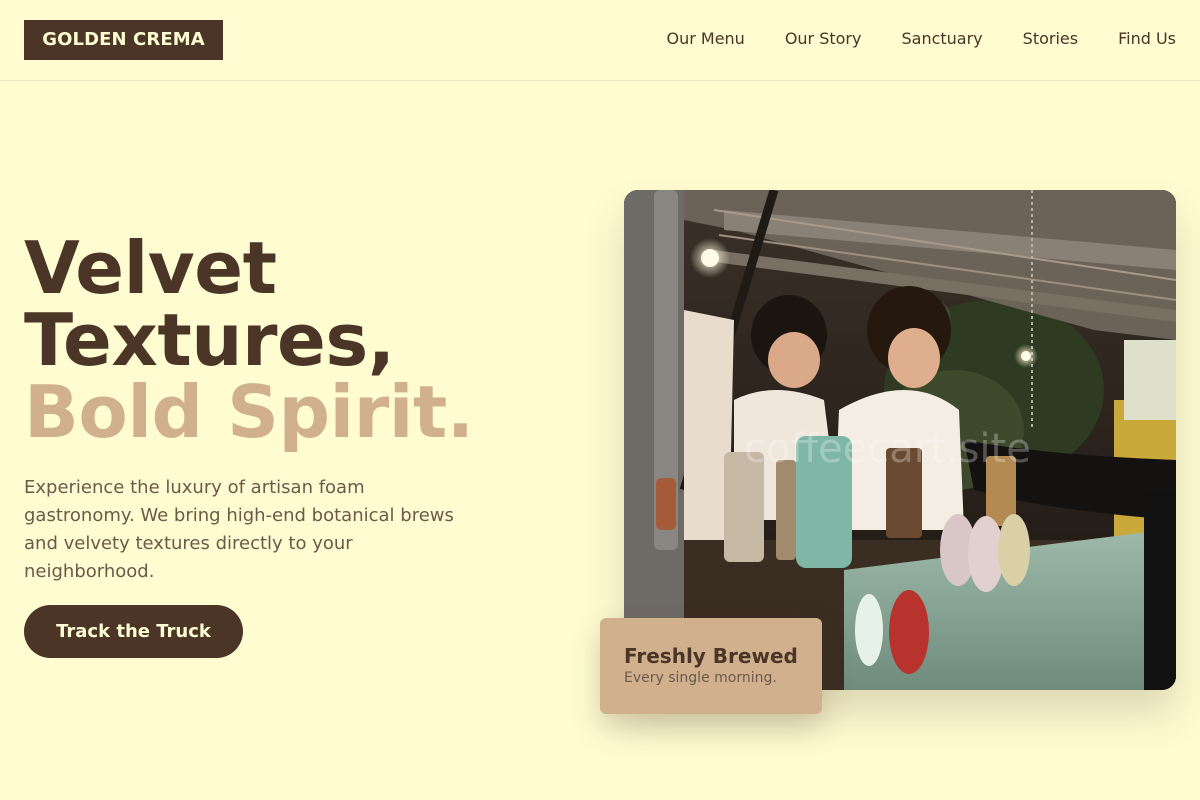 The width and height of the screenshot is (1200, 800). I want to click on nav-link-sanctuary: Sanctuary, so click(941, 39).